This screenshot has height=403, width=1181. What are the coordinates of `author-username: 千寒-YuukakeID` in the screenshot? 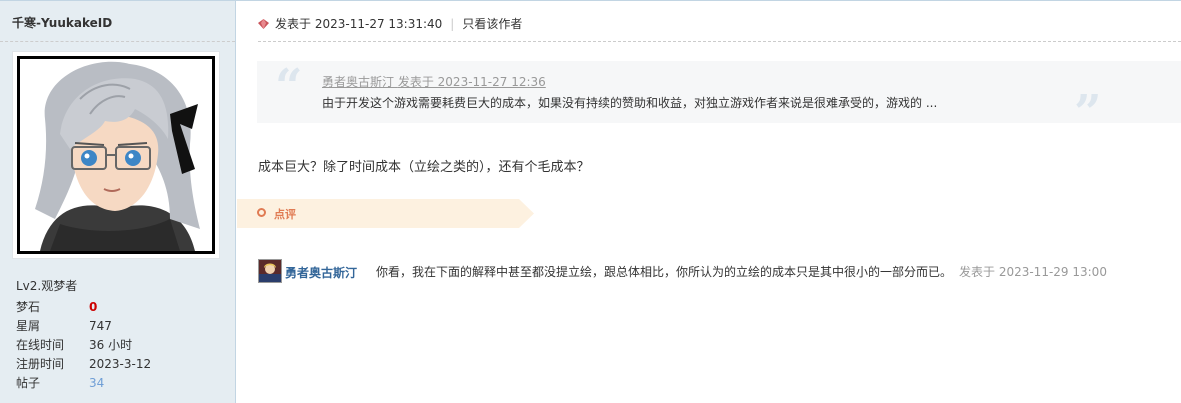 It's located at (62, 22).